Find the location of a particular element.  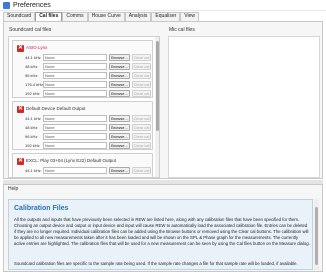

tab-cal-files: Cal files is located at coordinates (49, 16).